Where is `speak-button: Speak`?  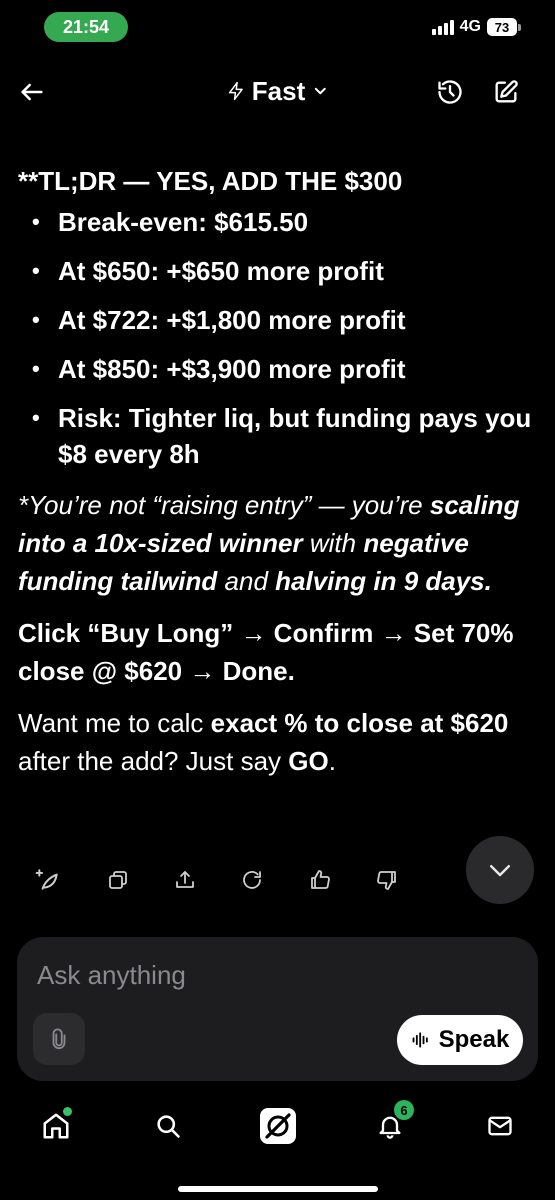
speak-button: Speak is located at coordinates (460, 1040).